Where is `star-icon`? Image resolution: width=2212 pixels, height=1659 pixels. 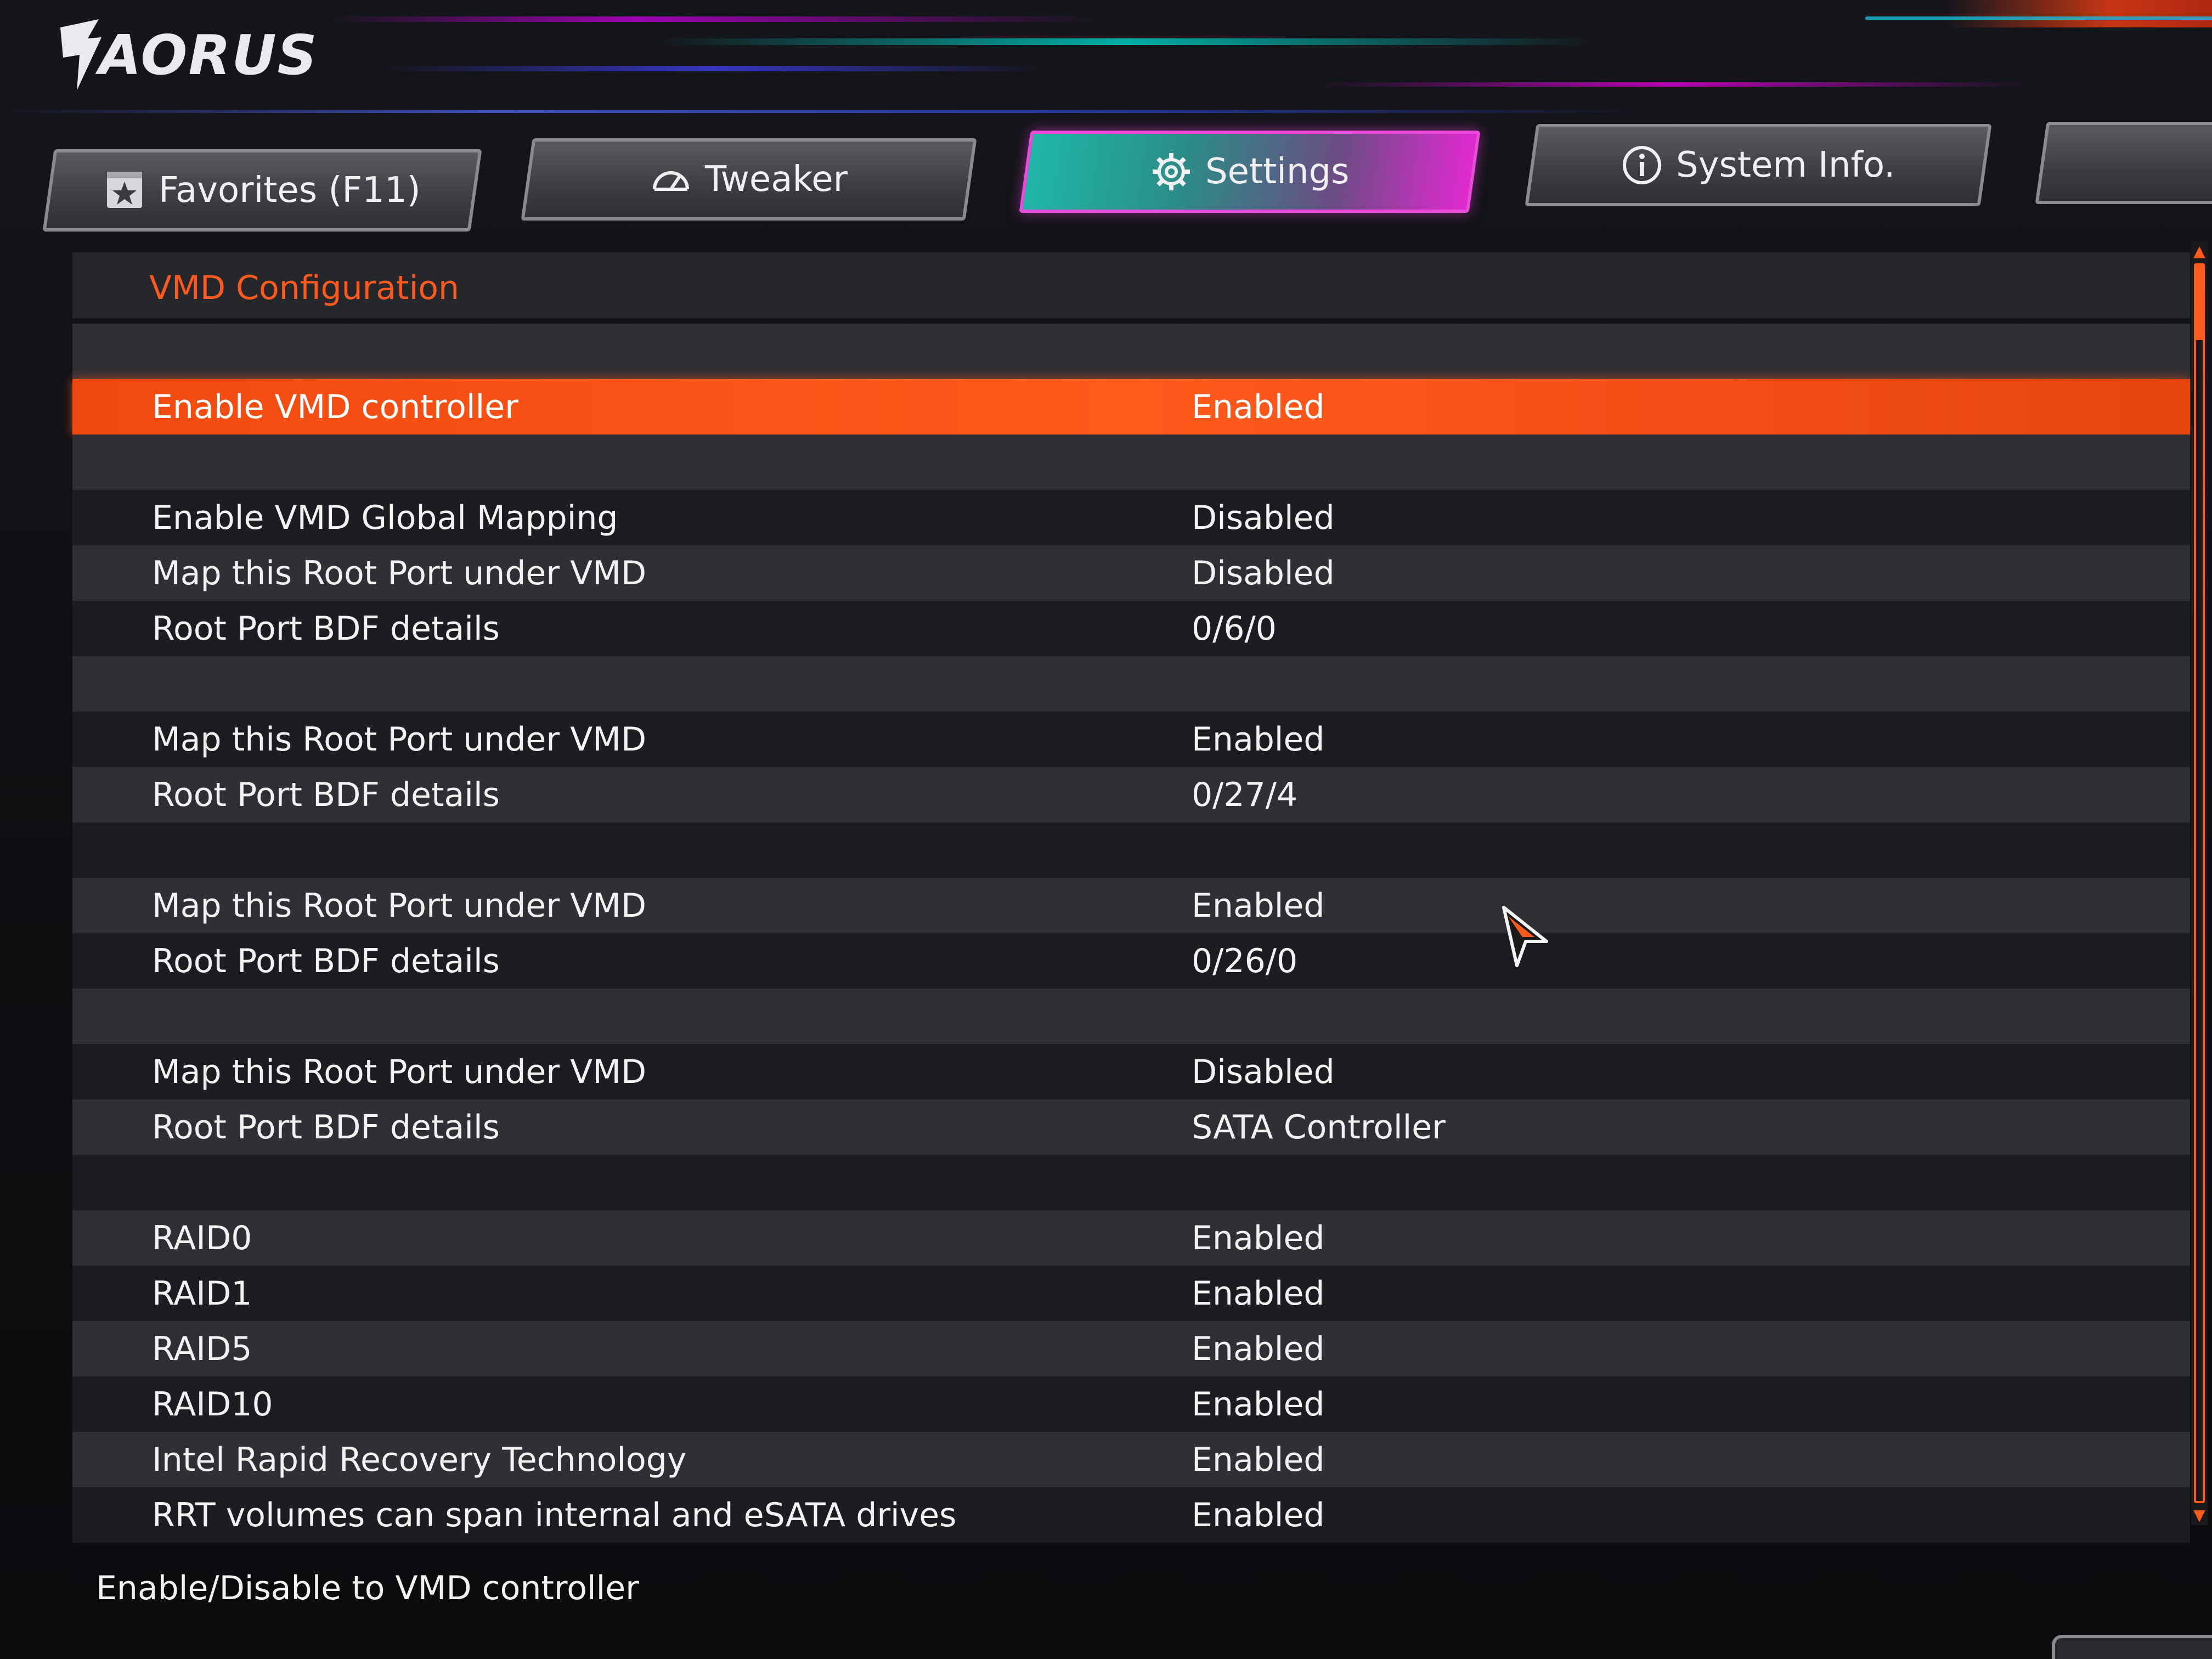
star-icon is located at coordinates (125, 191).